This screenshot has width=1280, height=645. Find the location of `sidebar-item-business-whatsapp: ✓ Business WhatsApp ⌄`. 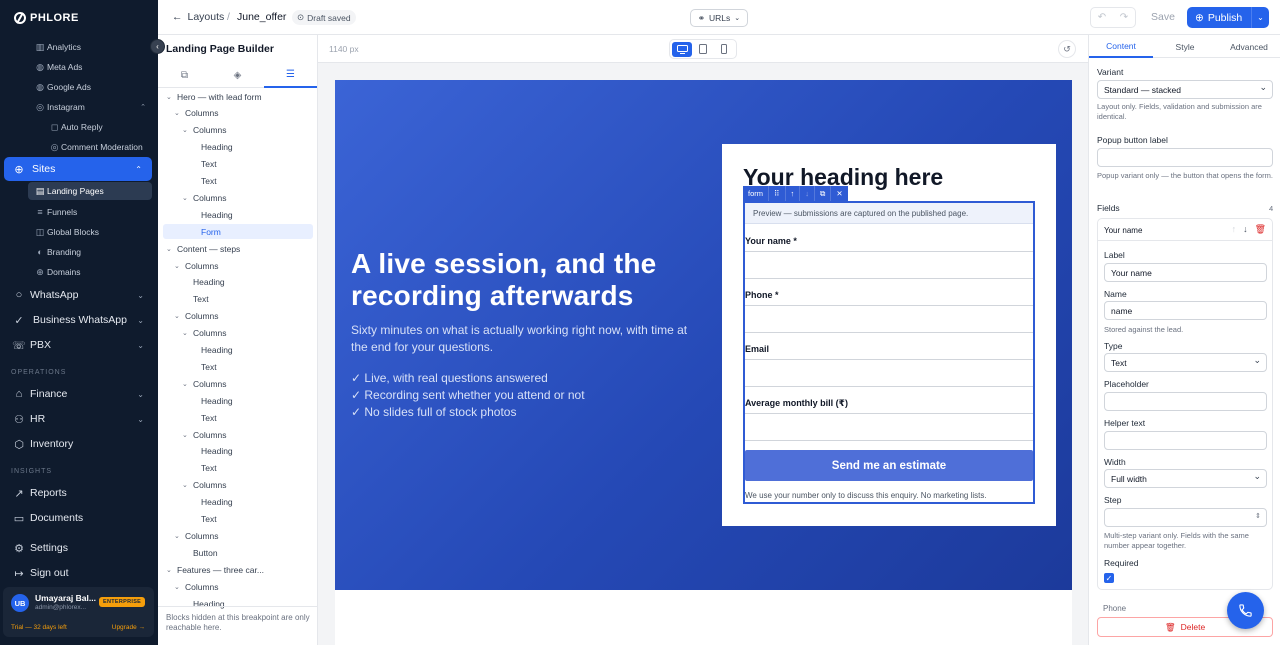

sidebar-item-business-whatsapp: ✓ Business WhatsApp ⌄ is located at coordinates (79, 320).